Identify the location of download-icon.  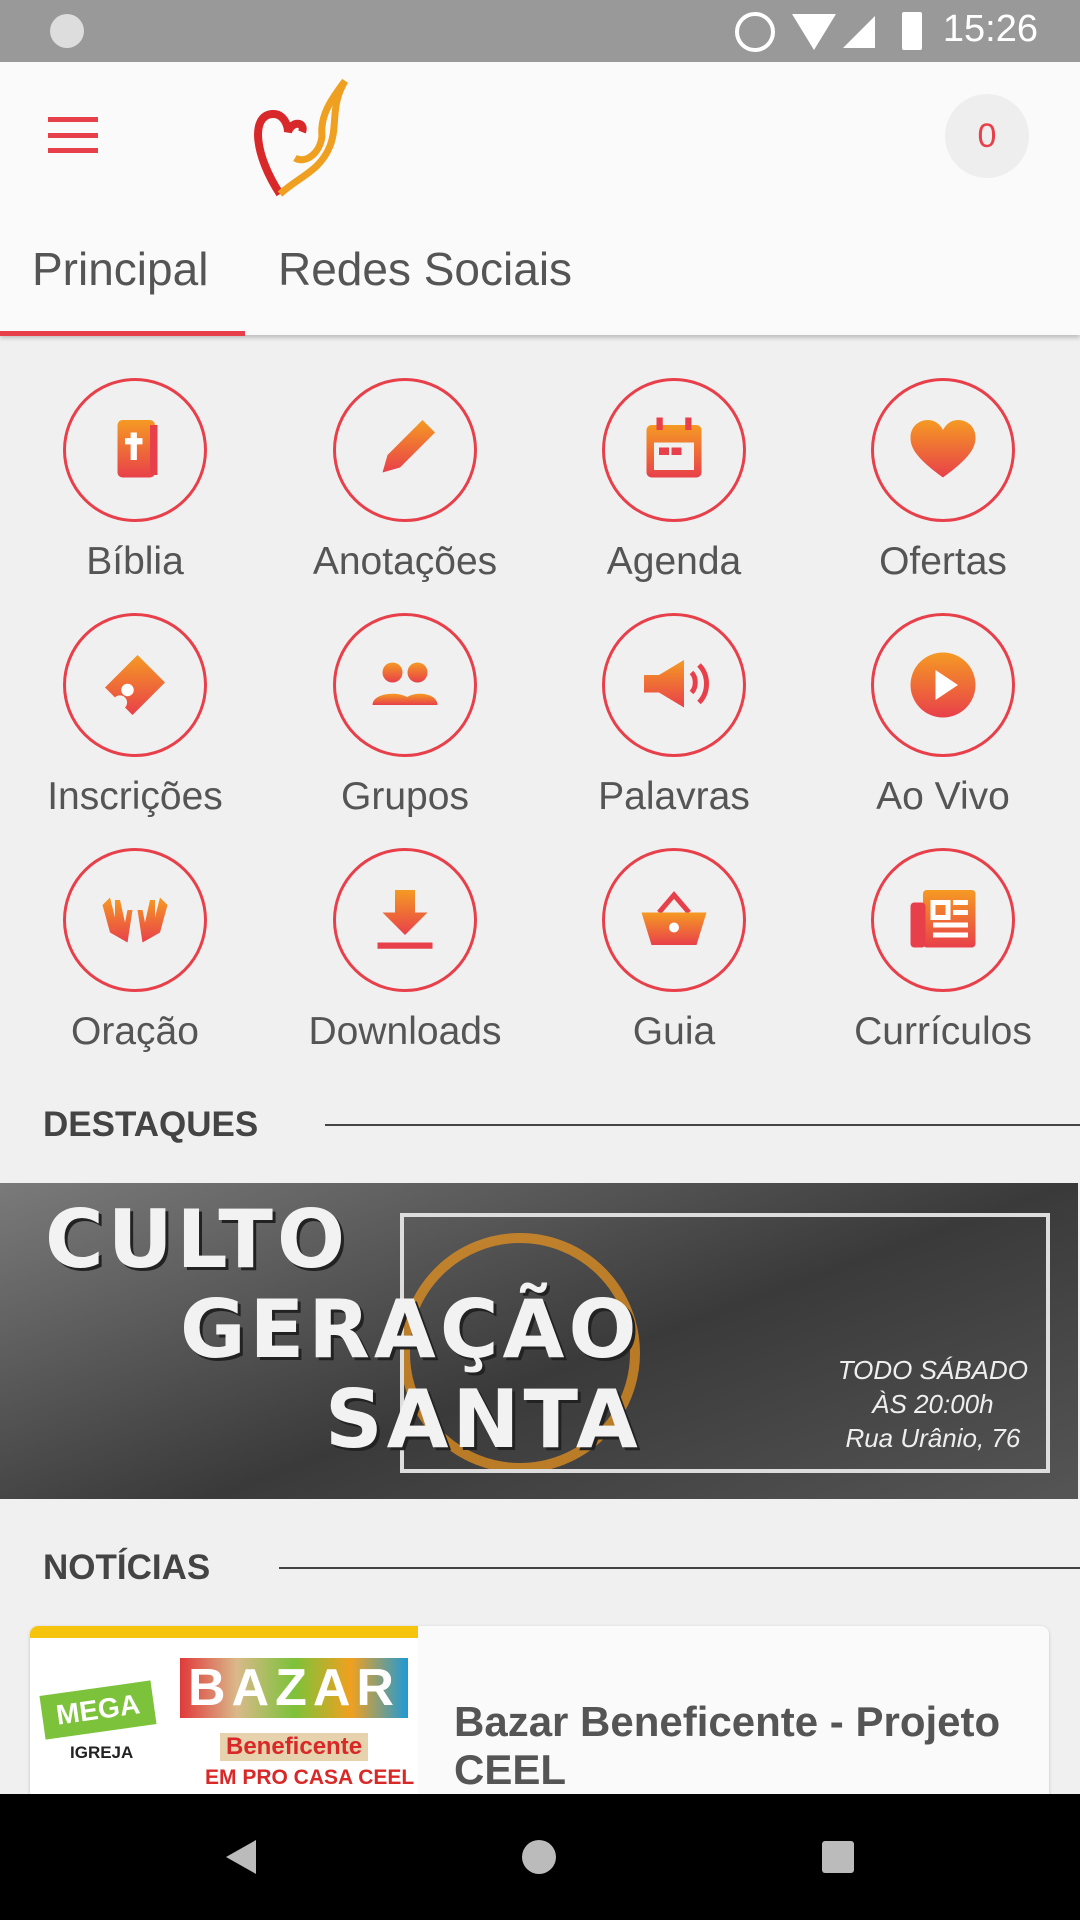
(405, 920).